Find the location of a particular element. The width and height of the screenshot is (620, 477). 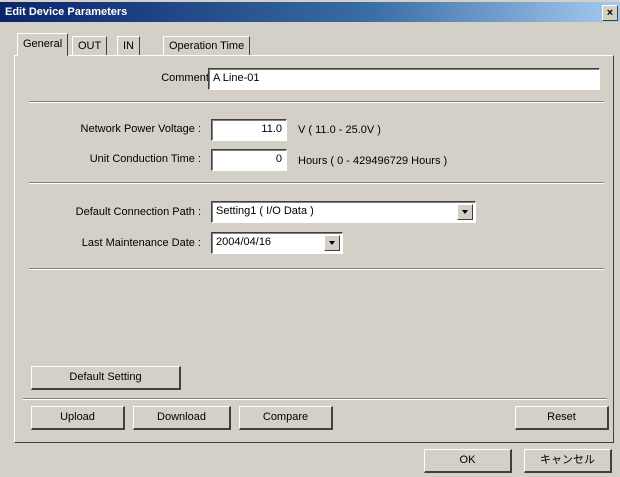

title-bar: Edit Device Parameters × is located at coordinates (310, 12).